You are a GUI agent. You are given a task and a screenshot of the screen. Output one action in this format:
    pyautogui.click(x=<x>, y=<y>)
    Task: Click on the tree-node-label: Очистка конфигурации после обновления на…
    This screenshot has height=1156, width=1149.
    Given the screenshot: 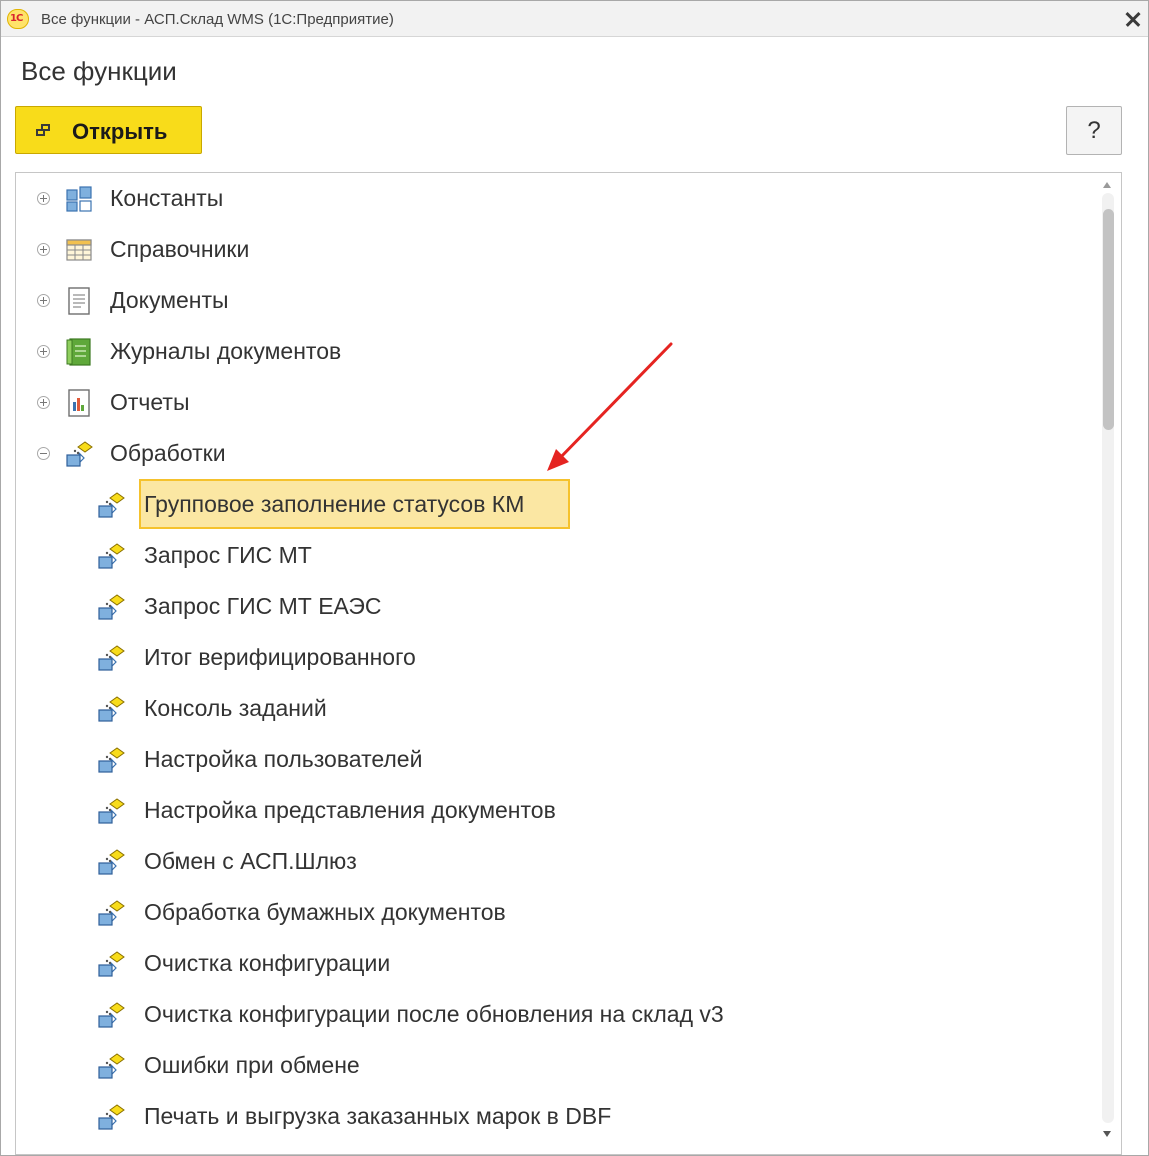 What is the action you would take?
    pyautogui.click(x=434, y=1014)
    